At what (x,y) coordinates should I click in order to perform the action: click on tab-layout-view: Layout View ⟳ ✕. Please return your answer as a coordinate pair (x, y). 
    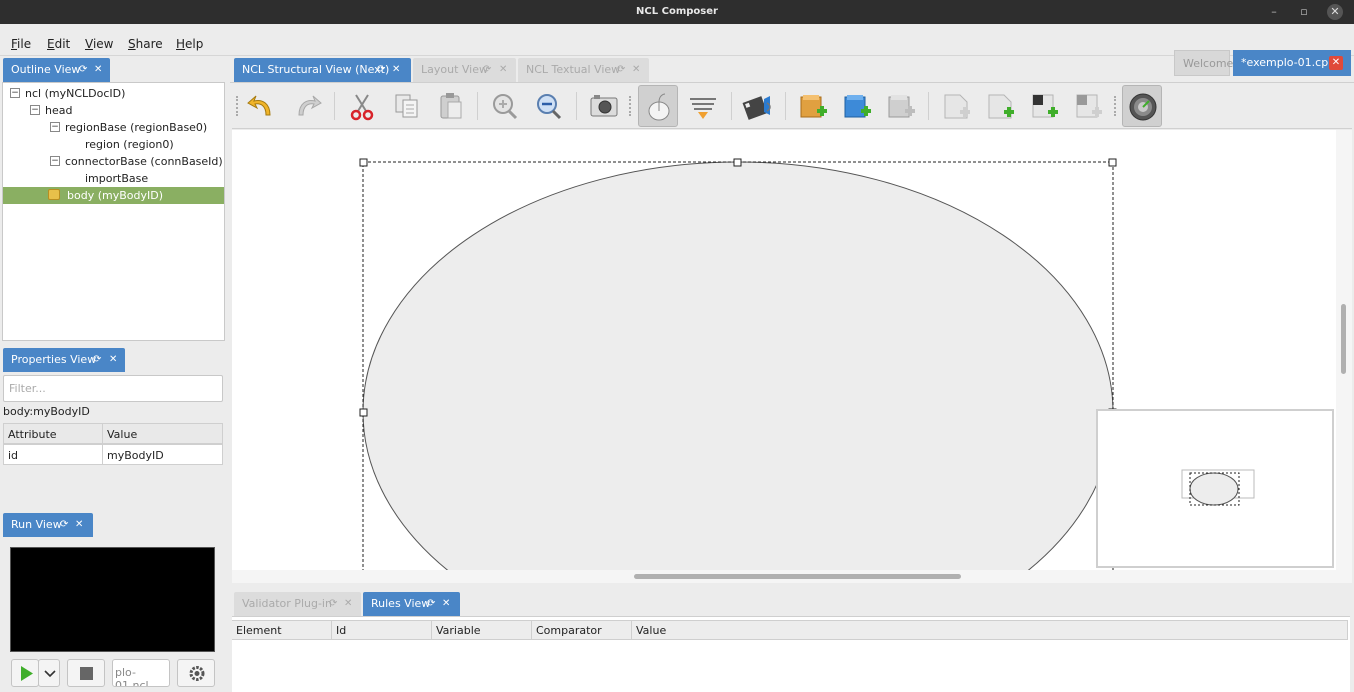
    Looking at the image, I should click on (464, 70).